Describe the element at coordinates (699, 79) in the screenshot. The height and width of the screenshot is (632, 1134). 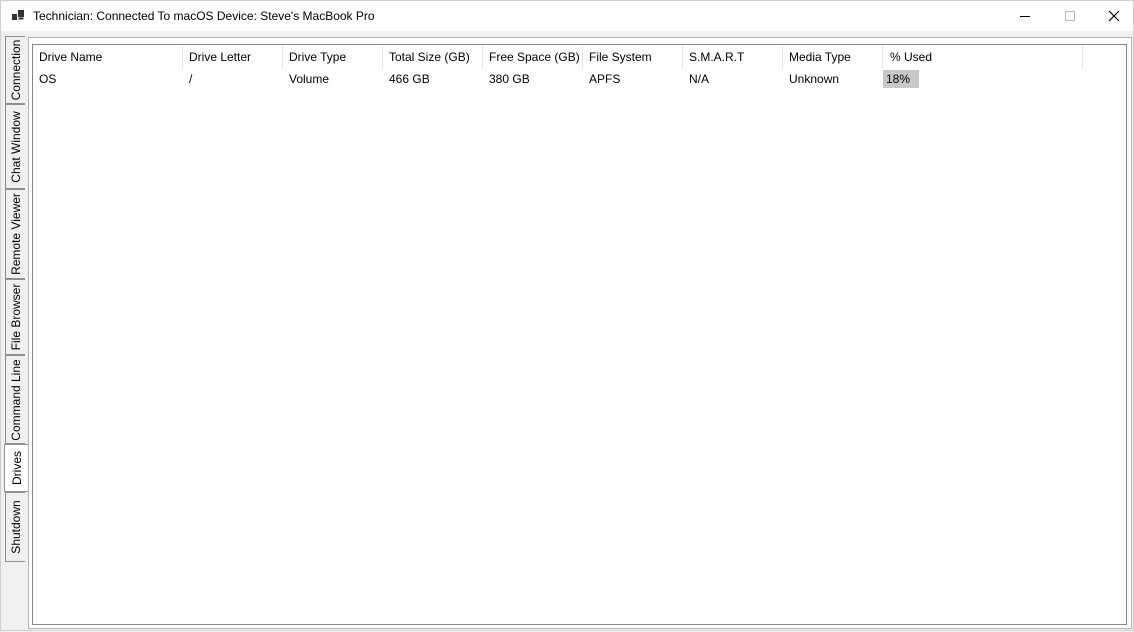
I see `cell-smart: N/A` at that location.